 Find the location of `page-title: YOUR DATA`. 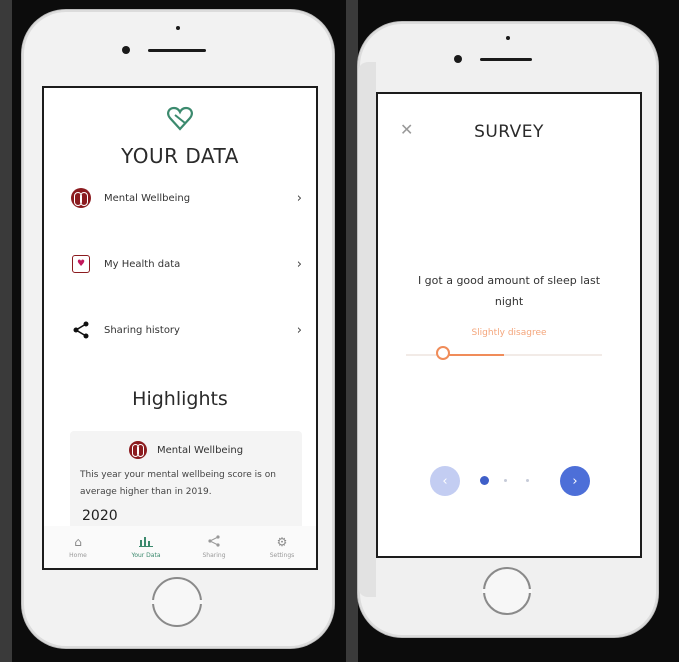

page-title: YOUR DATA is located at coordinates (180, 156).